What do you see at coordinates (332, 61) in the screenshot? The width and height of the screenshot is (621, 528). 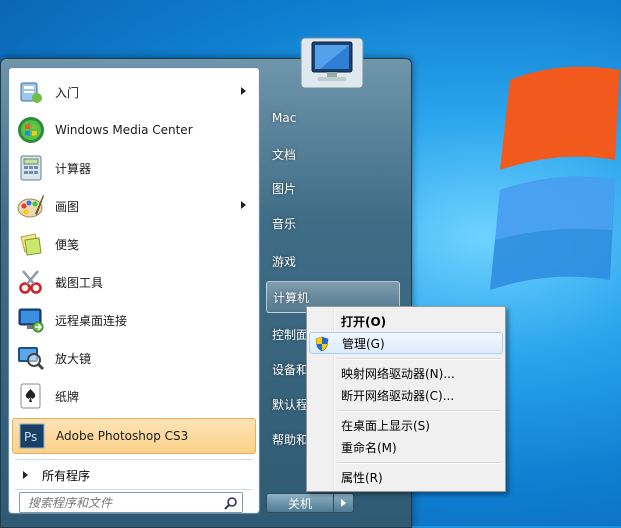 I see `user-picture` at bounding box center [332, 61].